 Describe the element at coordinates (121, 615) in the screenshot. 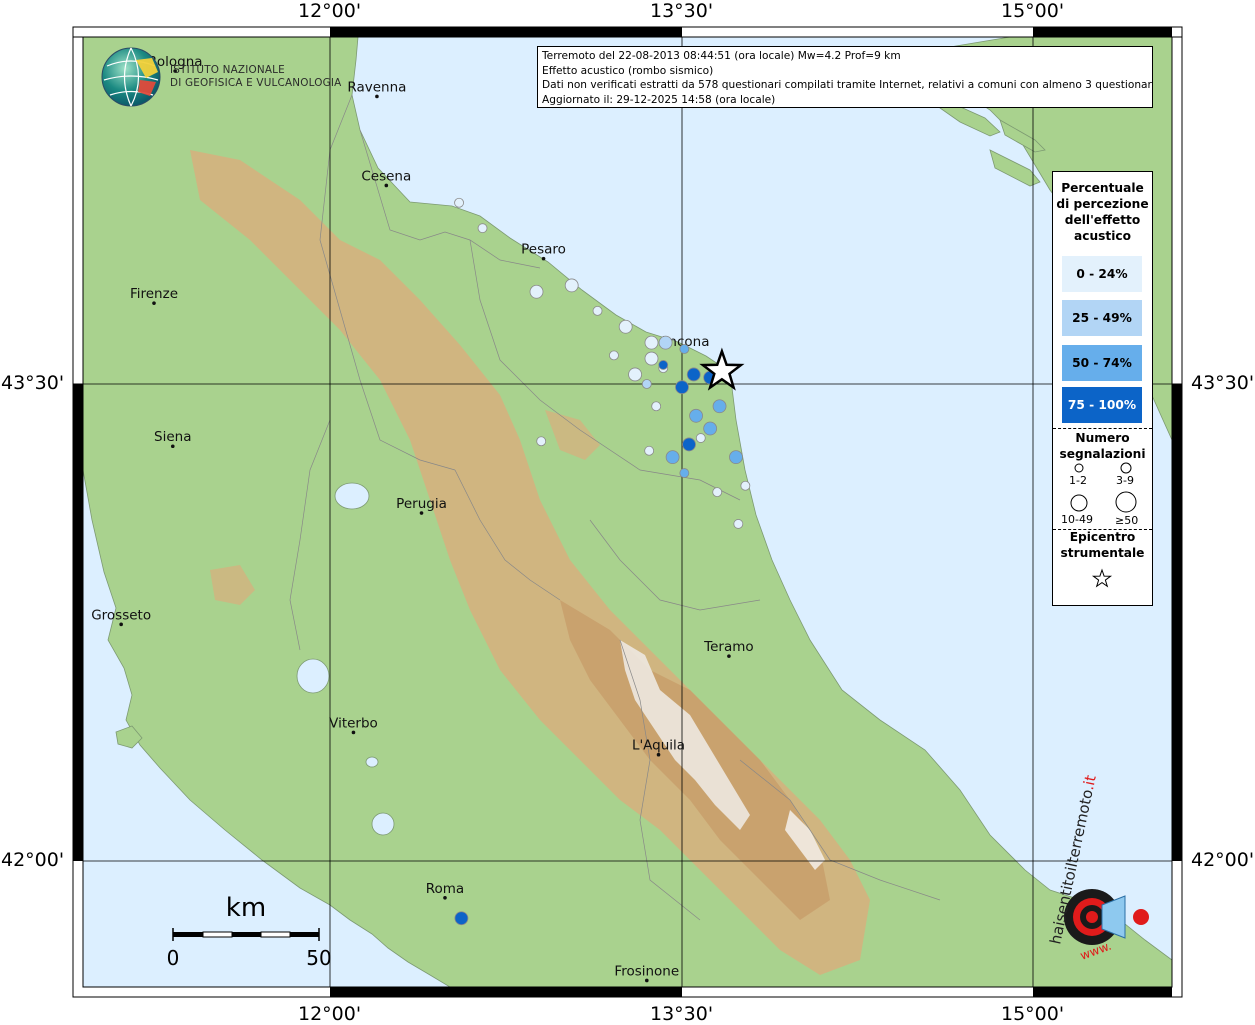

I see `place-label: Grosseto` at that location.